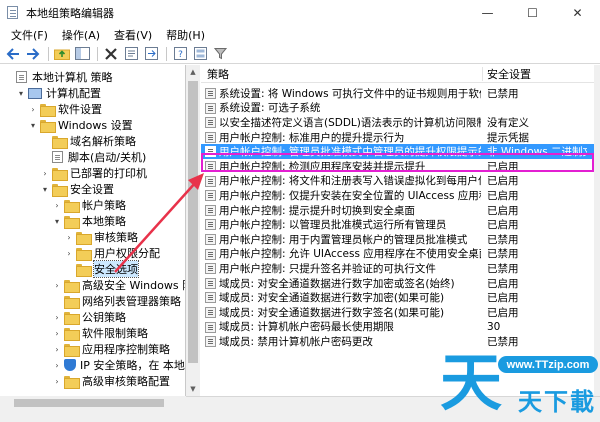 The height and width of the screenshot is (422, 600). I want to click on column-header-setting: 安全设置, so click(509, 74).